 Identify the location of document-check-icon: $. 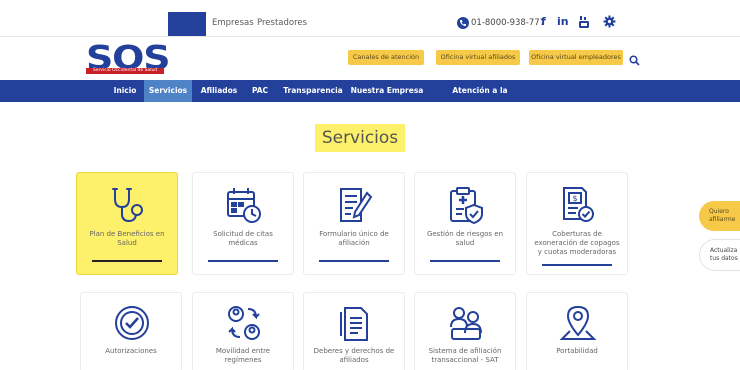
(578, 205).